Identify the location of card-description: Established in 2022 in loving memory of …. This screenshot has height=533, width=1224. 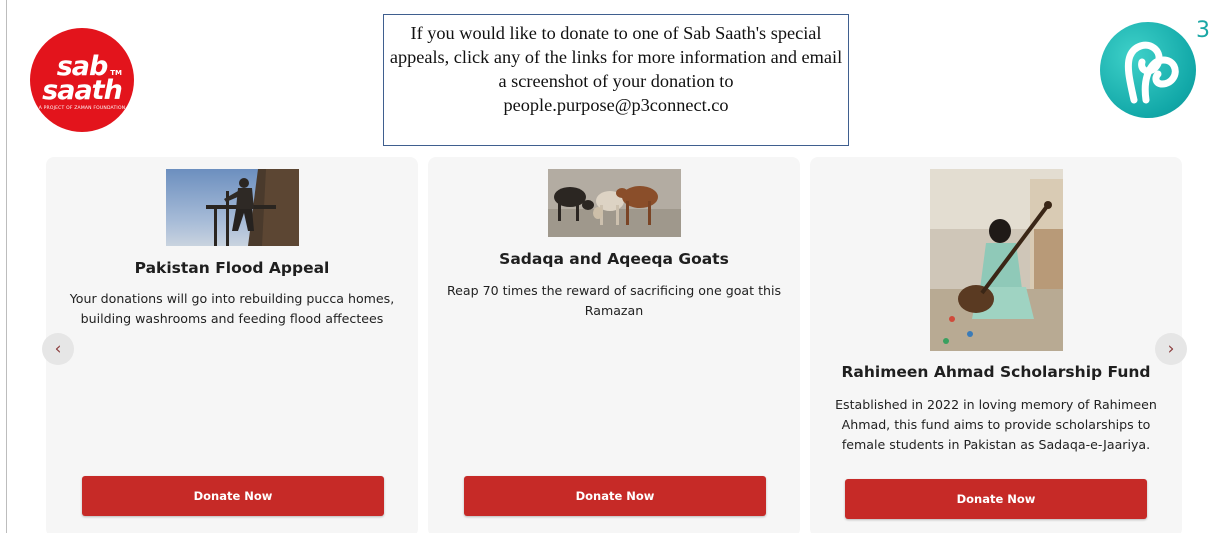
(996, 424).